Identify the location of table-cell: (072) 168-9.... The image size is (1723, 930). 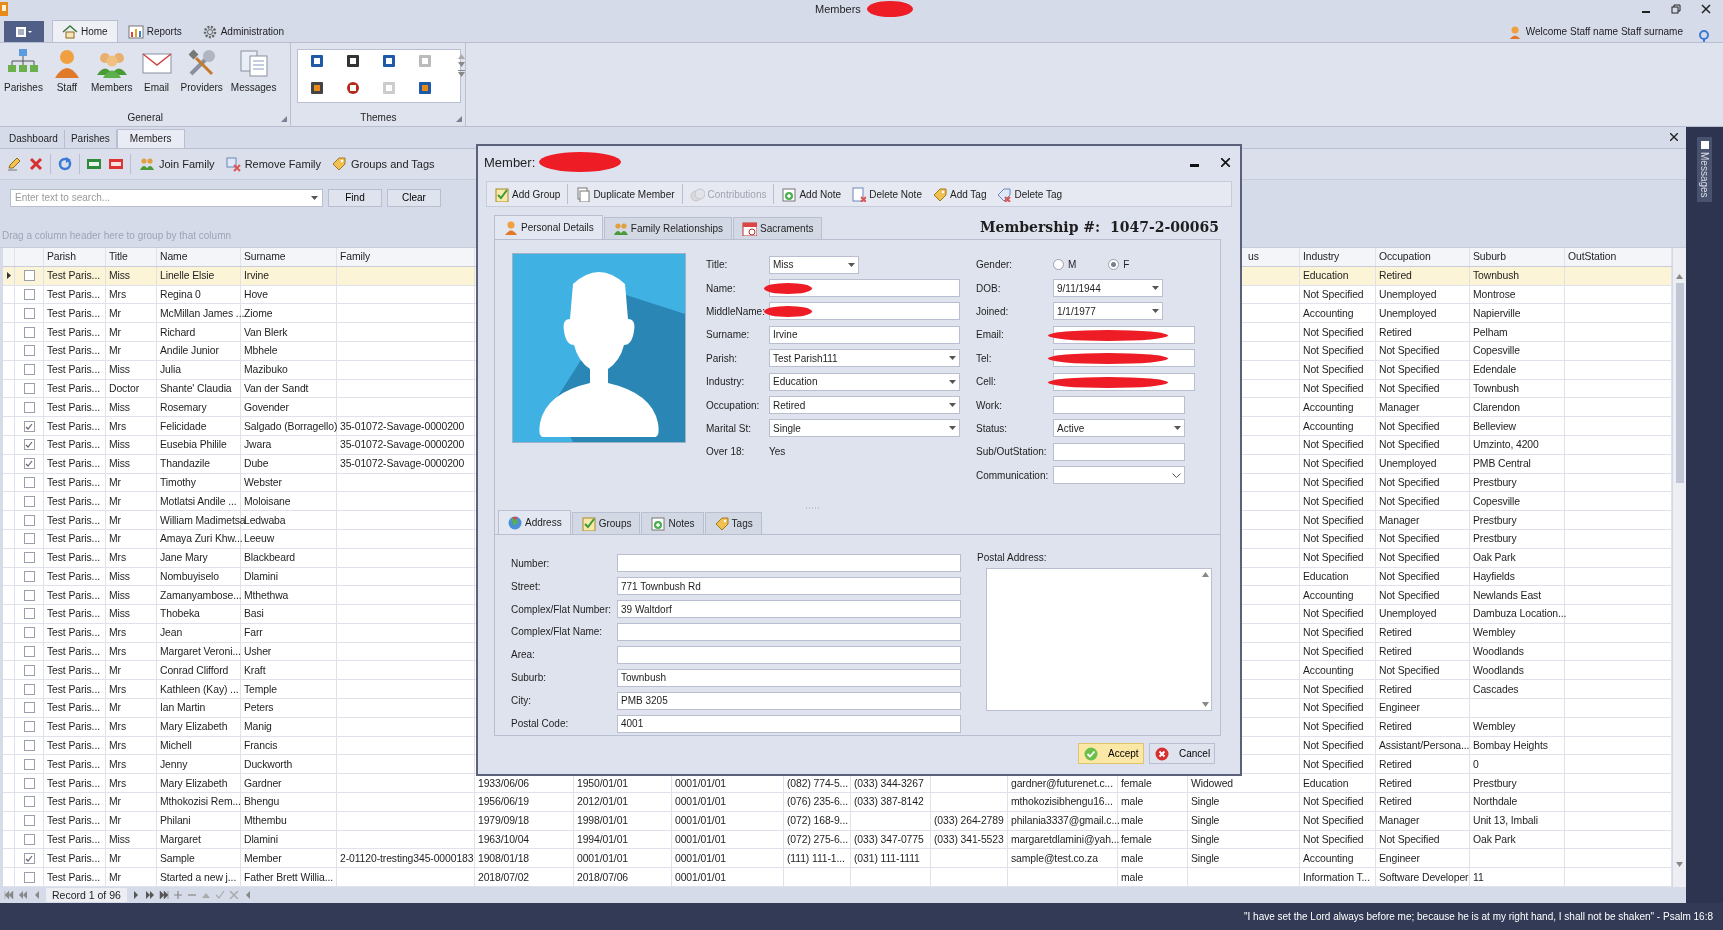
(817, 821).